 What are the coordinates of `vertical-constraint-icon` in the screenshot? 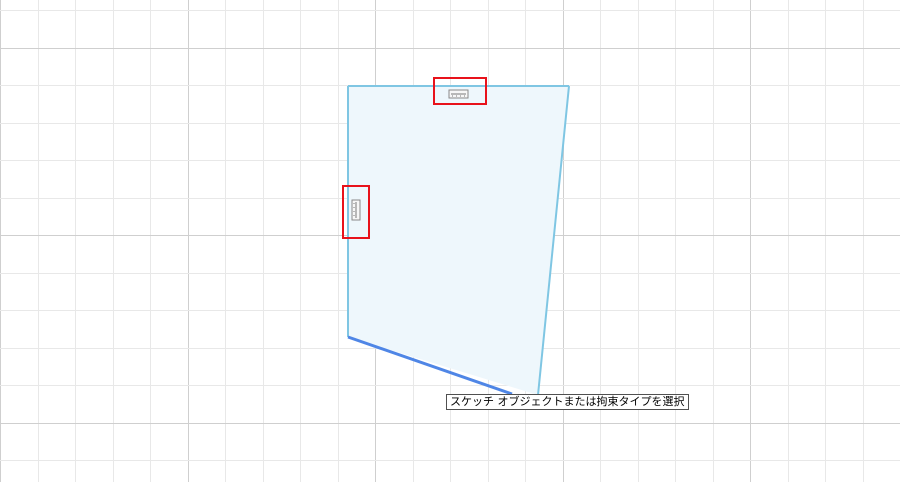 It's located at (356, 210).